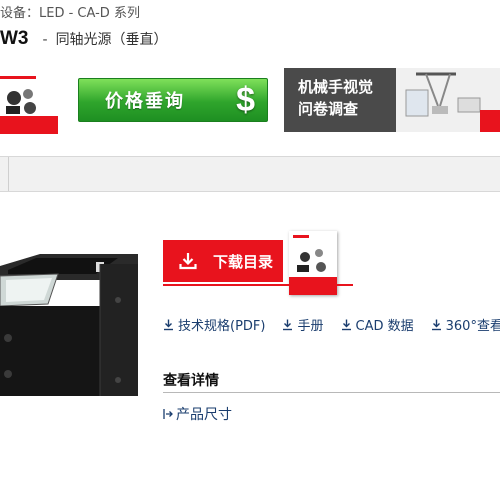 The image size is (500, 500). What do you see at coordinates (145, 101) in the screenshot?
I see `price-inquiry-label: 价格垂询` at bounding box center [145, 101].